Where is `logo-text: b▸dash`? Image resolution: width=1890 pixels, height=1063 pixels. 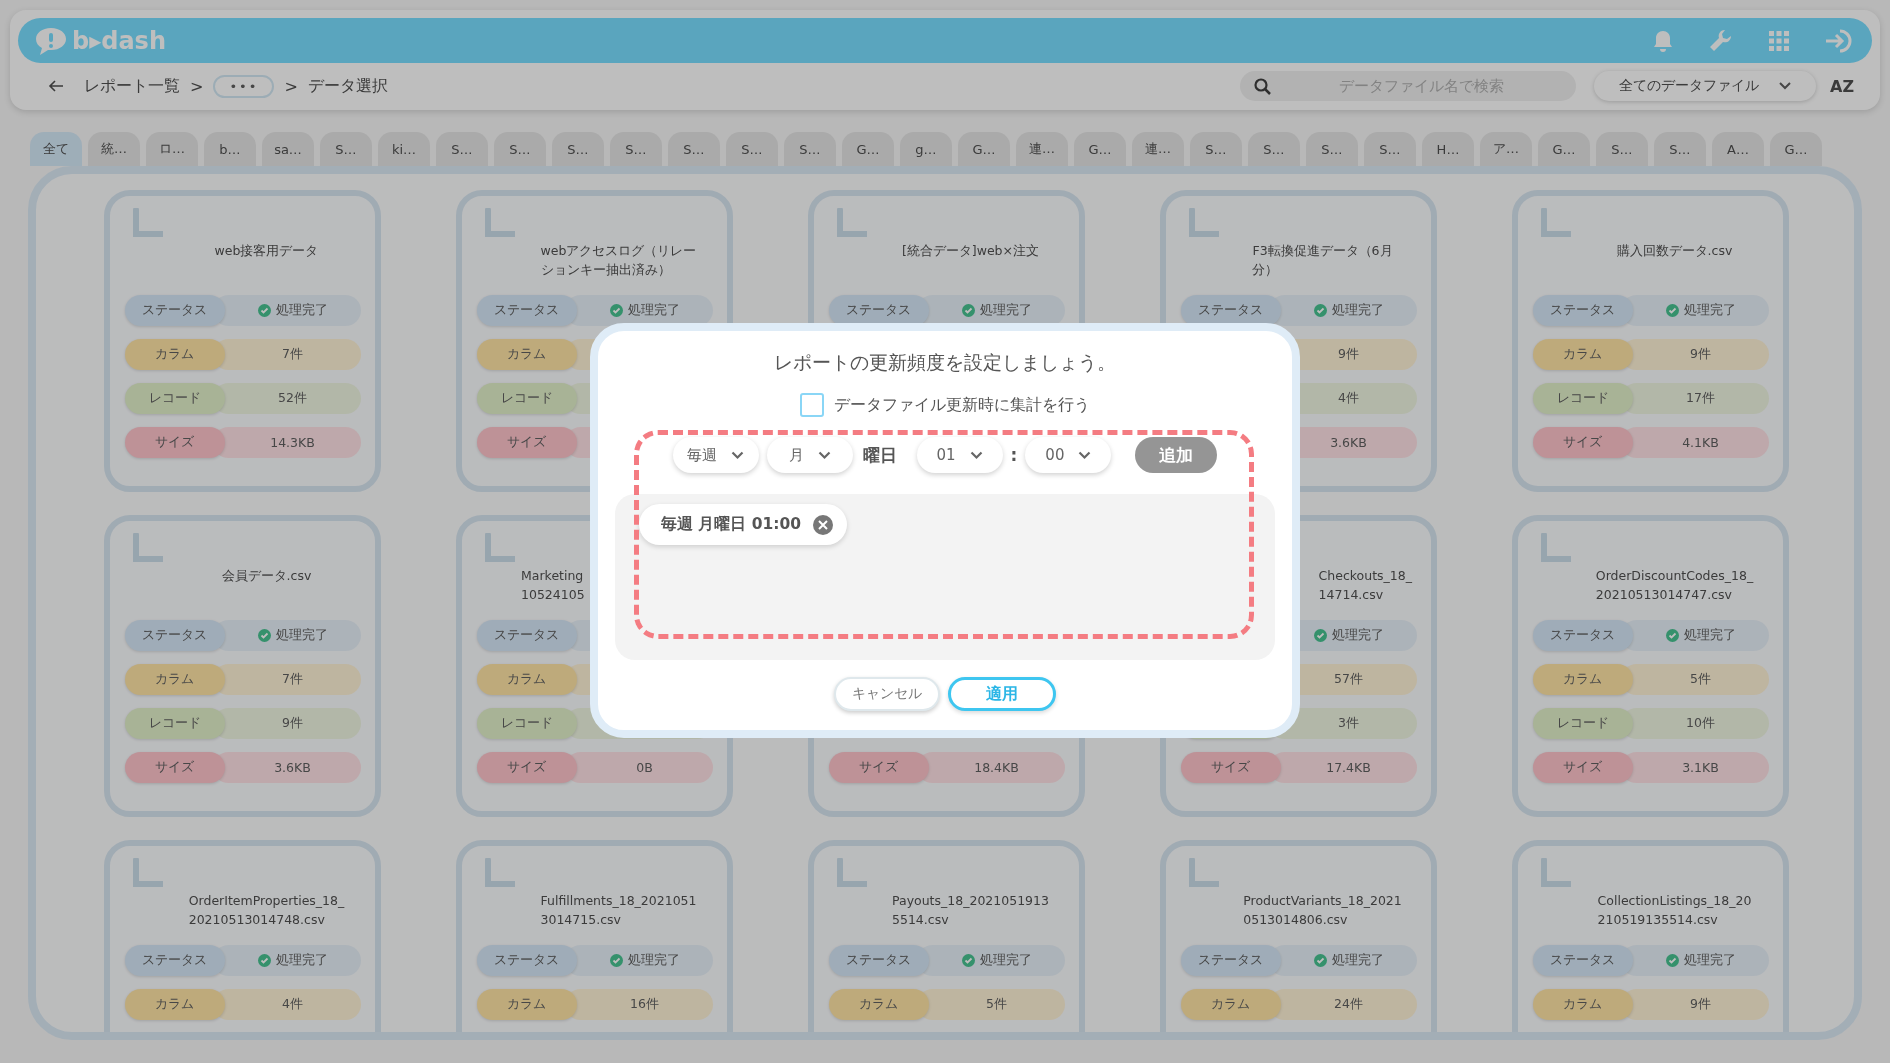
logo-text: b▸dash is located at coordinates (119, 40).